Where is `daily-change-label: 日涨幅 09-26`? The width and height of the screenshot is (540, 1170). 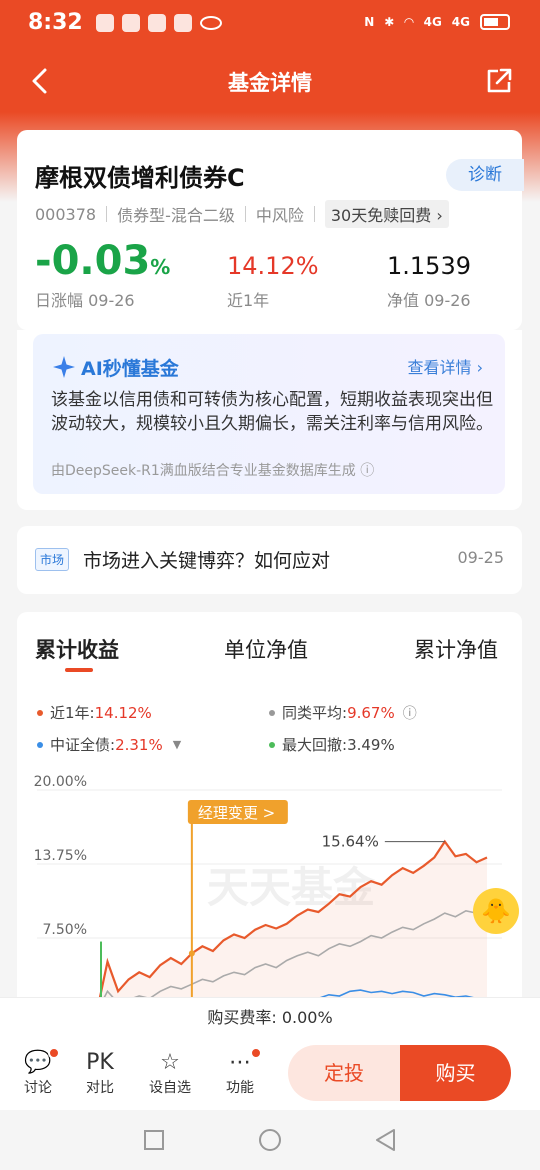
daily-change-label: 日涨幅 09-26 is located at coordinates (85, 300).